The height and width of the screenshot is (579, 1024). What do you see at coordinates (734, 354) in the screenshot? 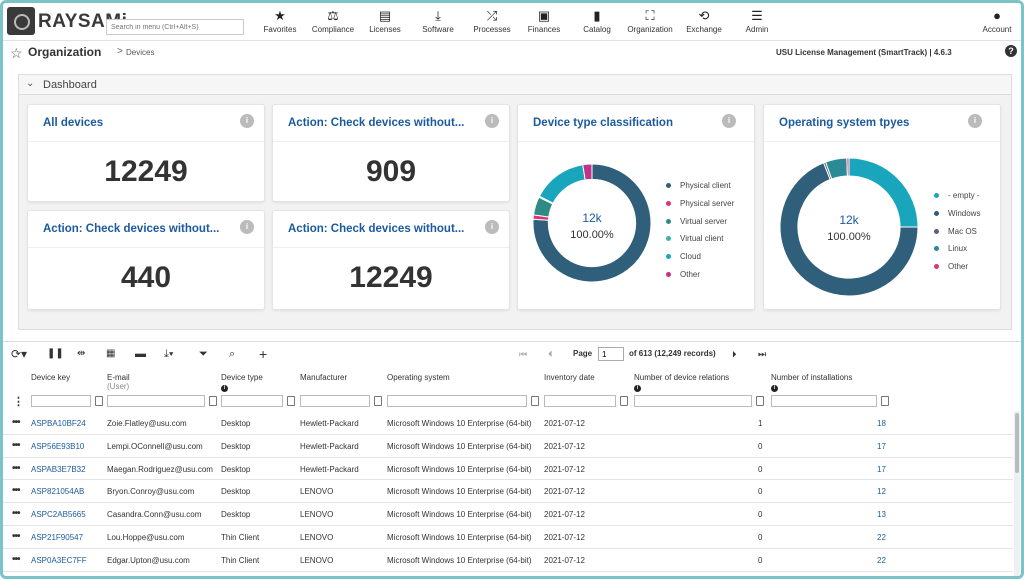
I see `next-page-icon: ⏵` at bounding box center [734, 354].